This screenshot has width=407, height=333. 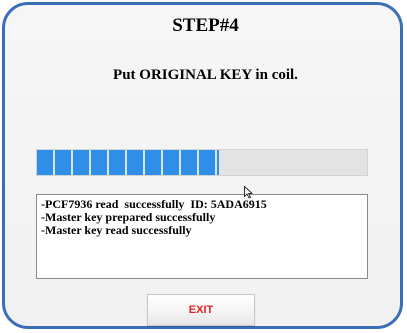 What do you see at coordinates (201, 310) in the screenshot?
I see `exit-button: EXIT` at bounding box center [201, 310].